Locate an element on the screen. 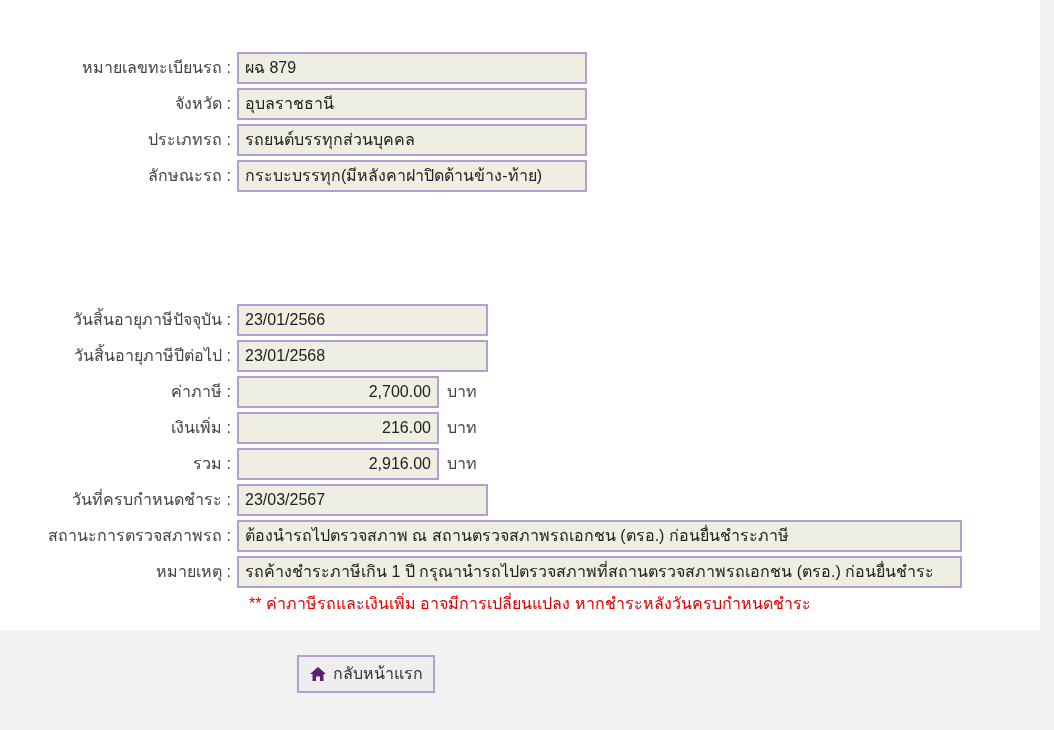 This screenshot has height=730, width=1054. warning-text: ** ค่าภาษีรถและเงินเพิ่ม อาจมีการเปลี่ยนแปลง หากชำระหลังวันครบกำหนดชำระ is located at coordinates (530, 603).